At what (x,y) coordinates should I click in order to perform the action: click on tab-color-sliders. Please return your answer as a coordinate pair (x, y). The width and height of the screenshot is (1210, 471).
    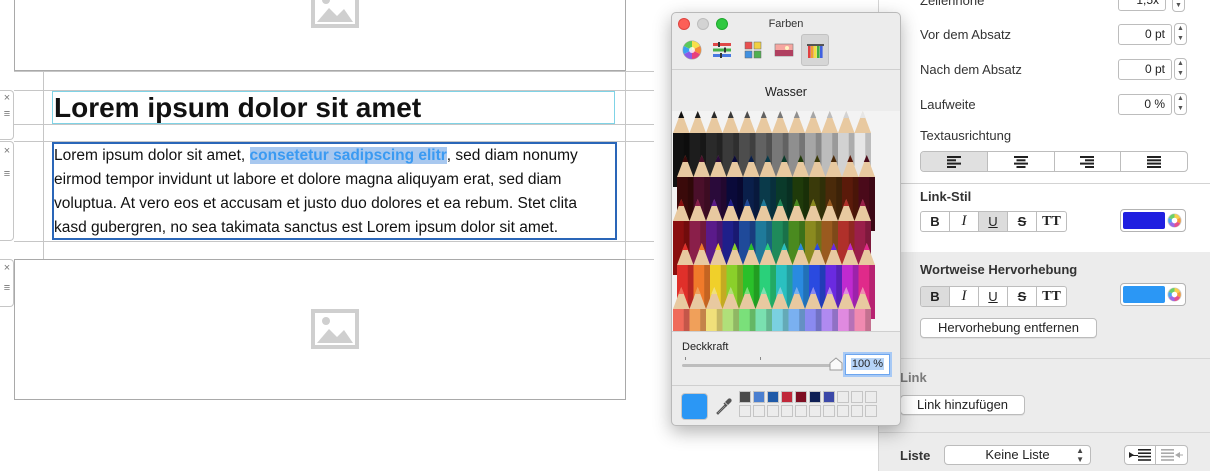
    Looking at the image, I should click on (722, 50).